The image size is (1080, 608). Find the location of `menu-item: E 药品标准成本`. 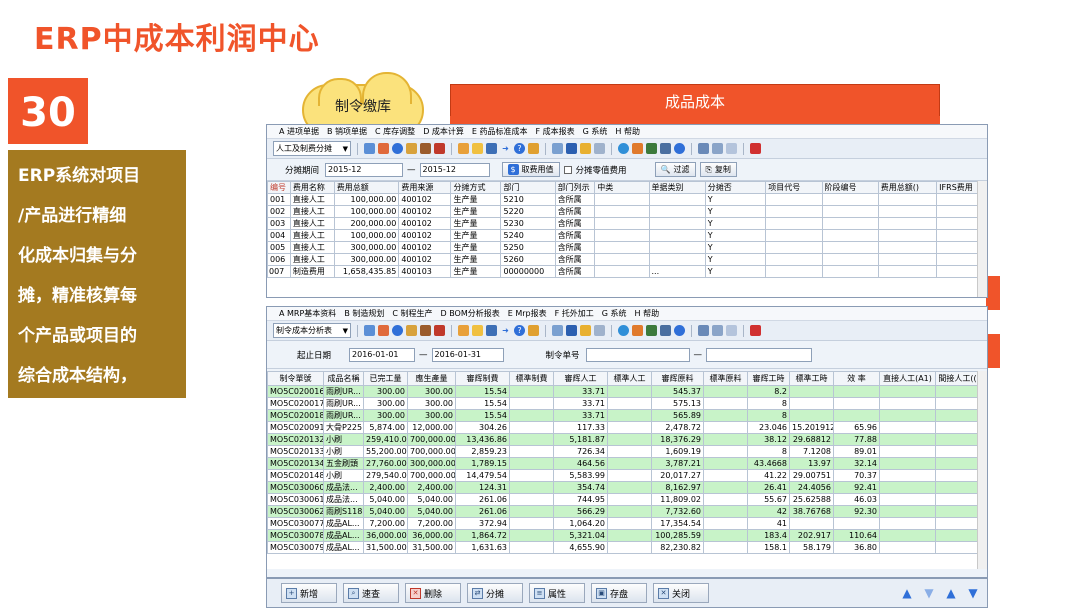

menu-item: E 药品标准成本 is located at coordinates (500, 131).